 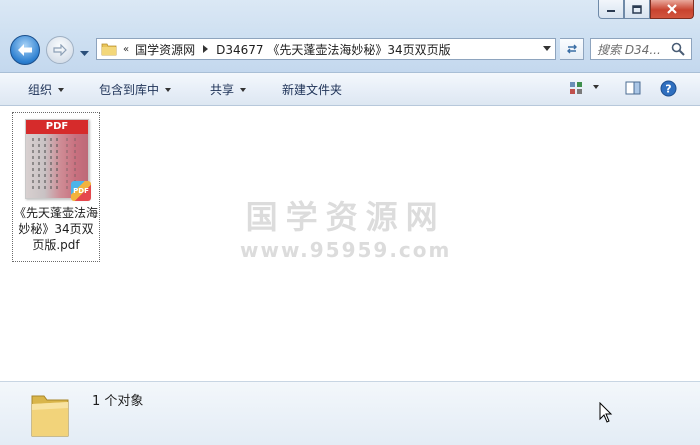 I want to click on help-button: ?, so click(x=668, y=90).